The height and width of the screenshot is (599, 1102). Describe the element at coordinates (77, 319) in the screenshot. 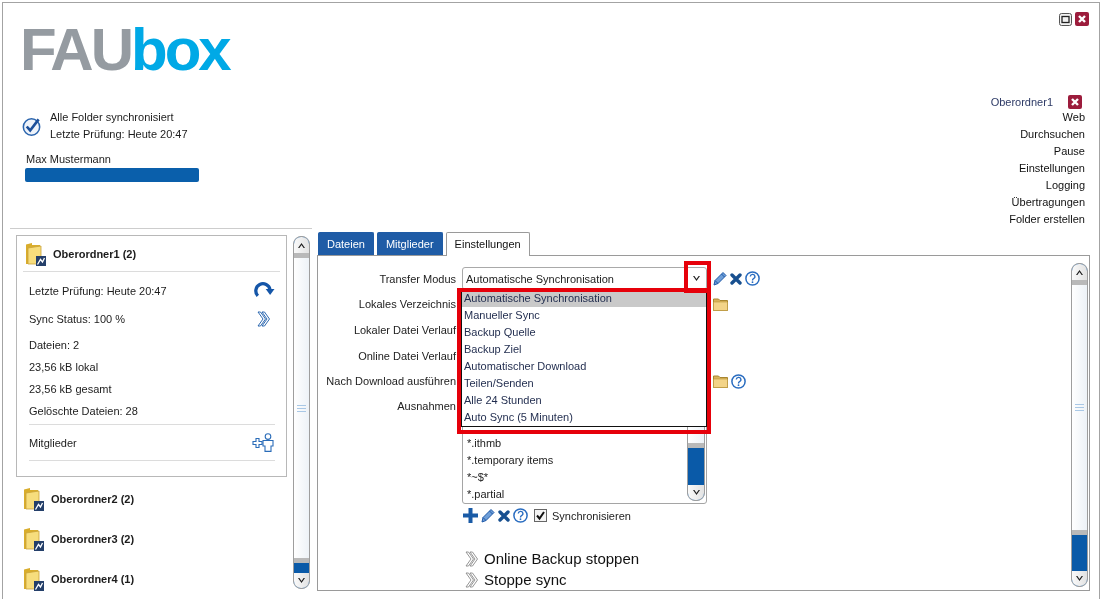

I see `detail-text: Sync Status: 100 %` at that location.